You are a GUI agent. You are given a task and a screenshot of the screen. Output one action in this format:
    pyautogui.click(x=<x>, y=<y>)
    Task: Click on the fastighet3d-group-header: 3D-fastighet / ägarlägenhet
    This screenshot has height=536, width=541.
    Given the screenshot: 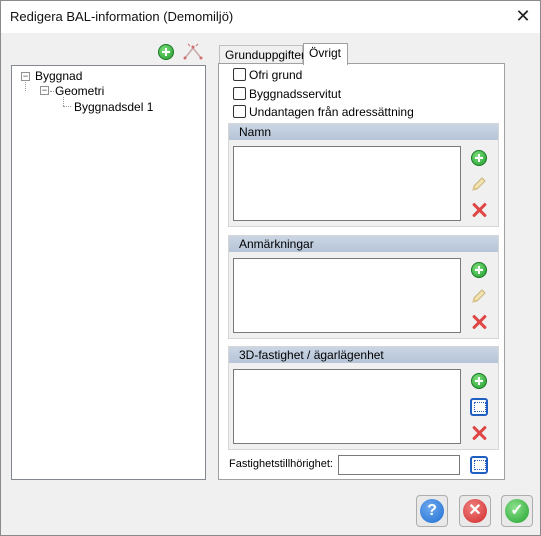 What is the action you would take?
    pyautogui.click(x=363, y=355)
    